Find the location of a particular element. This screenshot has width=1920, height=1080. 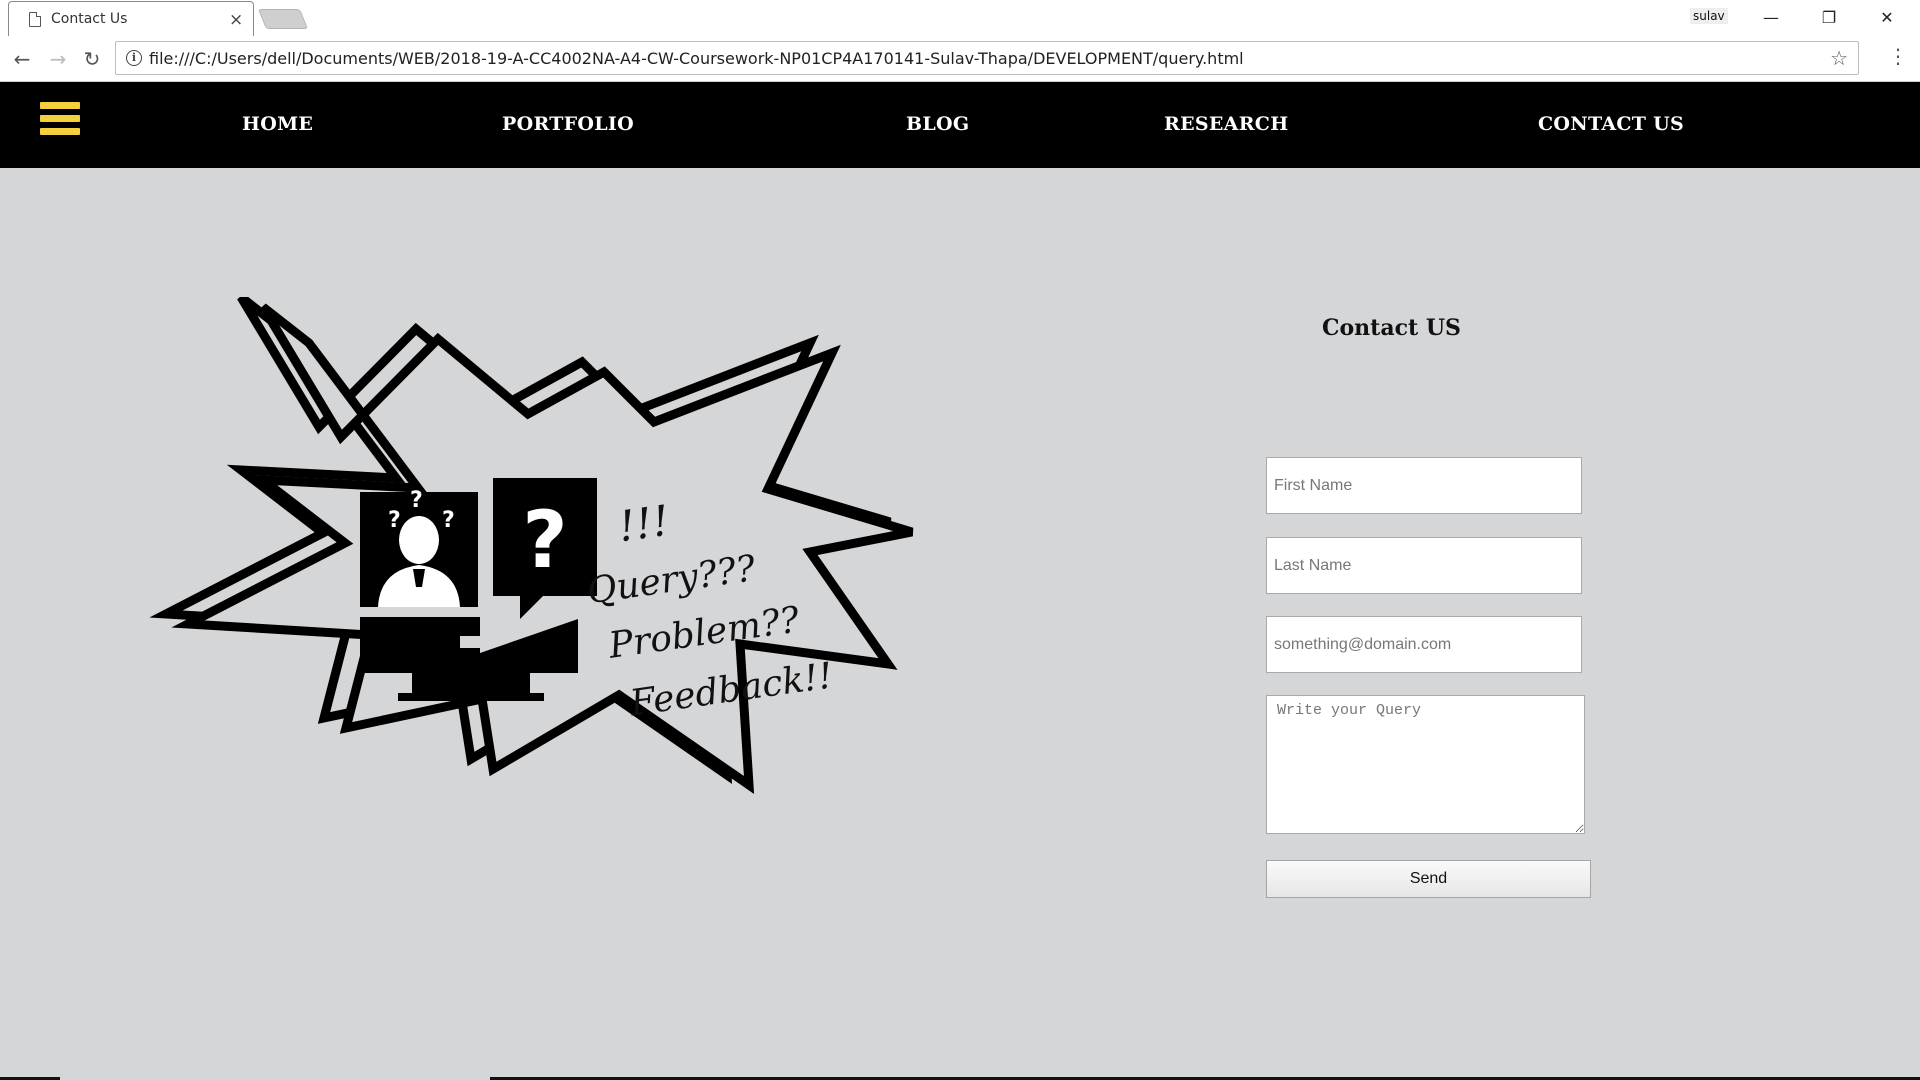

hamburger-menu-icon is located at coordinates (60, 123).